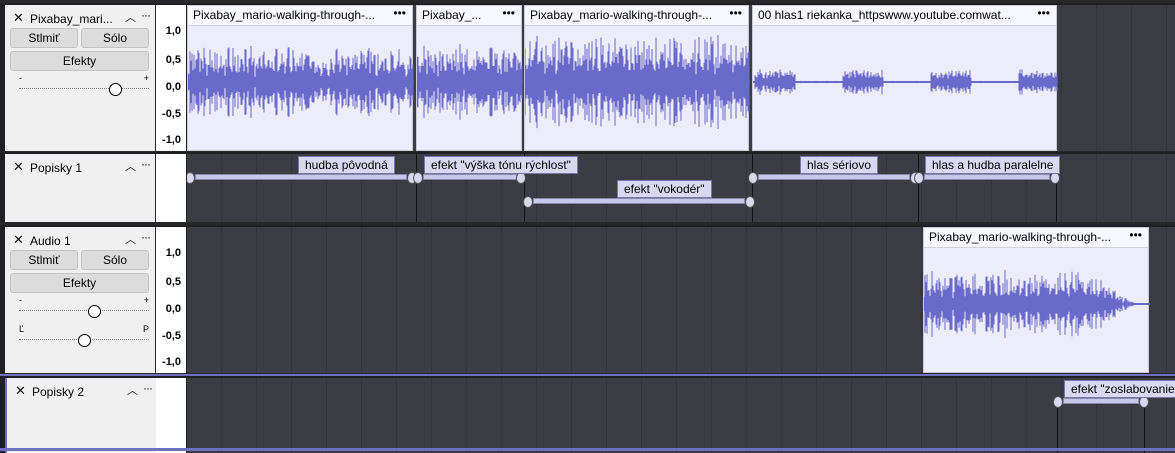  I want to click on pan-slider-knob, so click(84, 340).